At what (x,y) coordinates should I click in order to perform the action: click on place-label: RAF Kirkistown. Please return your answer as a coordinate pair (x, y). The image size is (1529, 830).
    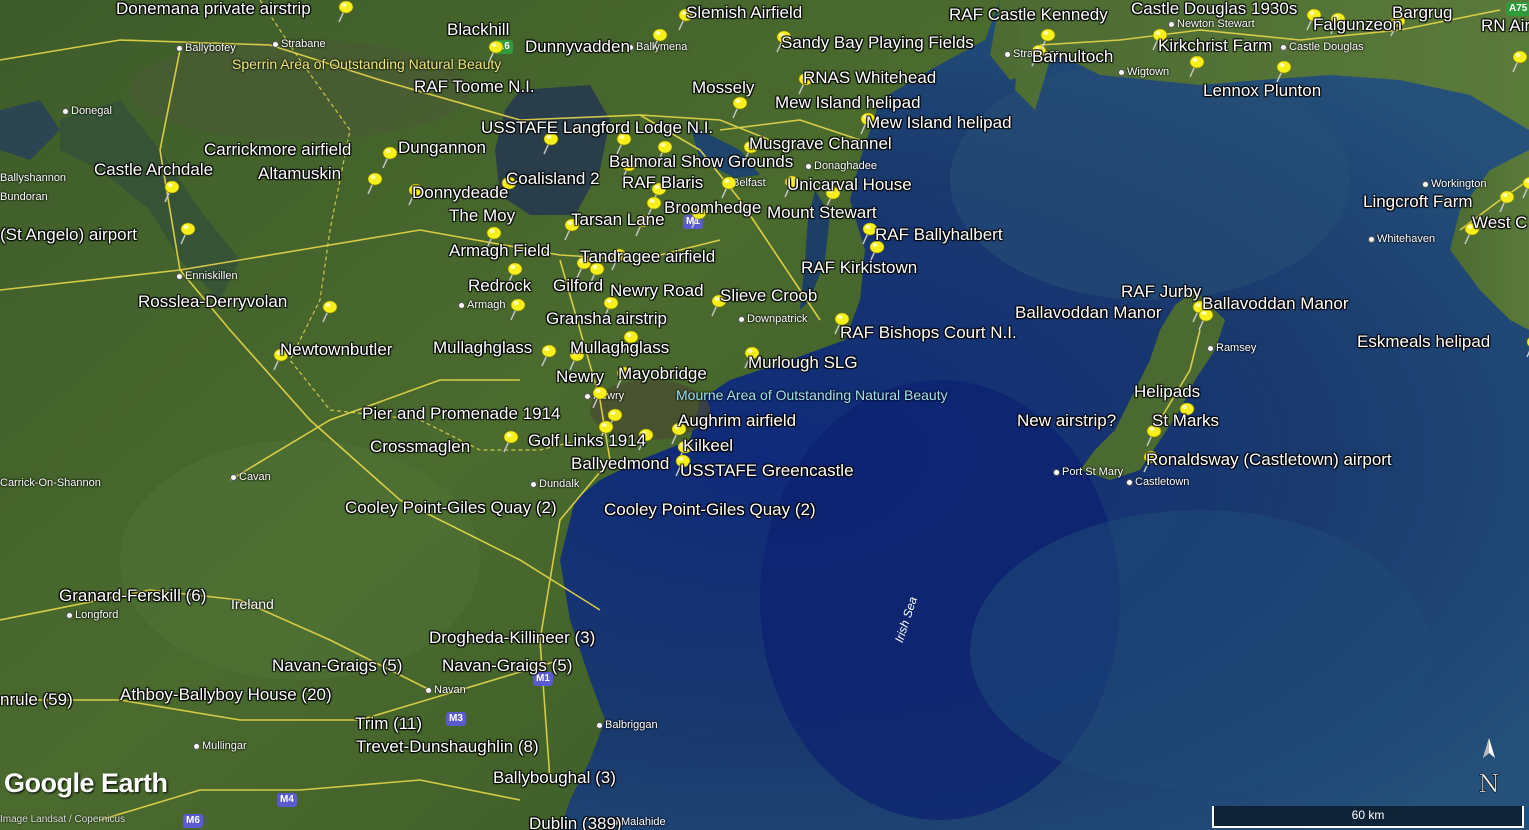
    Looking at the image, I should click on (859, 268).